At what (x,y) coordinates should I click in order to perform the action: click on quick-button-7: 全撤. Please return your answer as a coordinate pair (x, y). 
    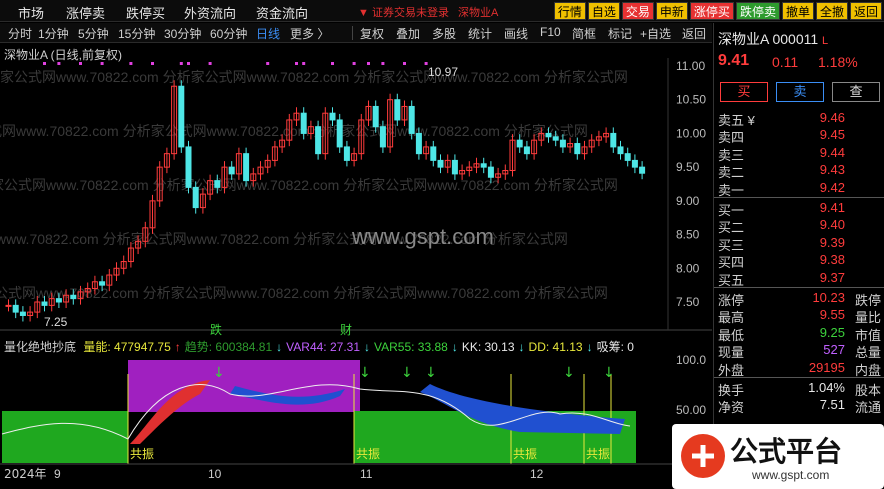
    Looking at the image, I should click on (831, 11).